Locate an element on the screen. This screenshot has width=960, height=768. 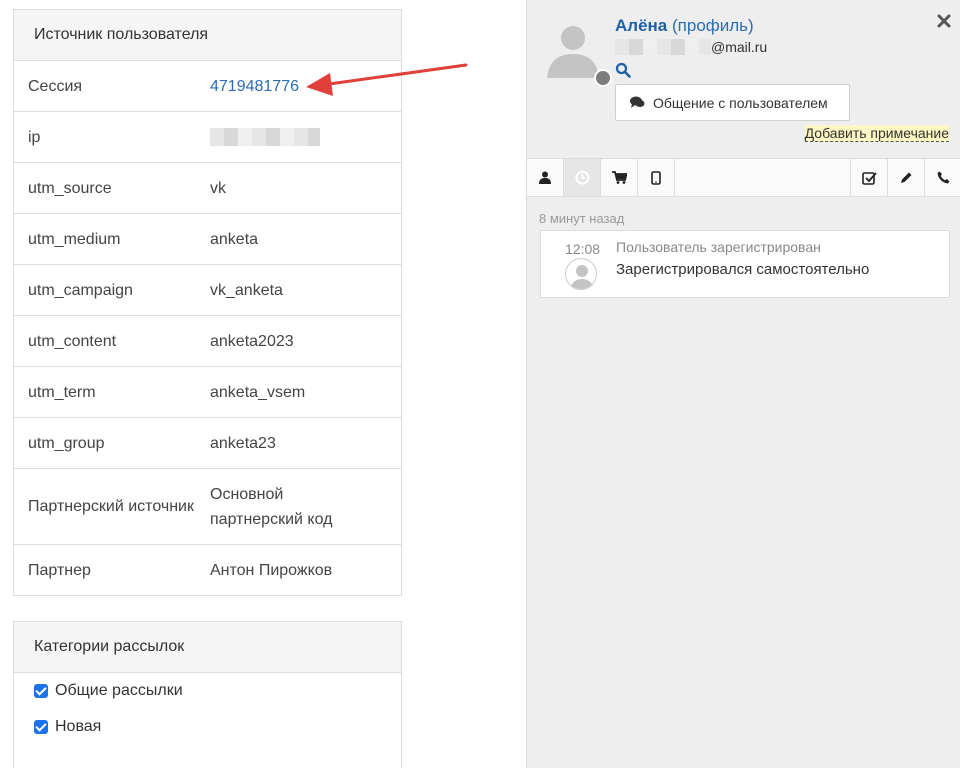
row-key: utm_medium is located at coordinates (74, 239).